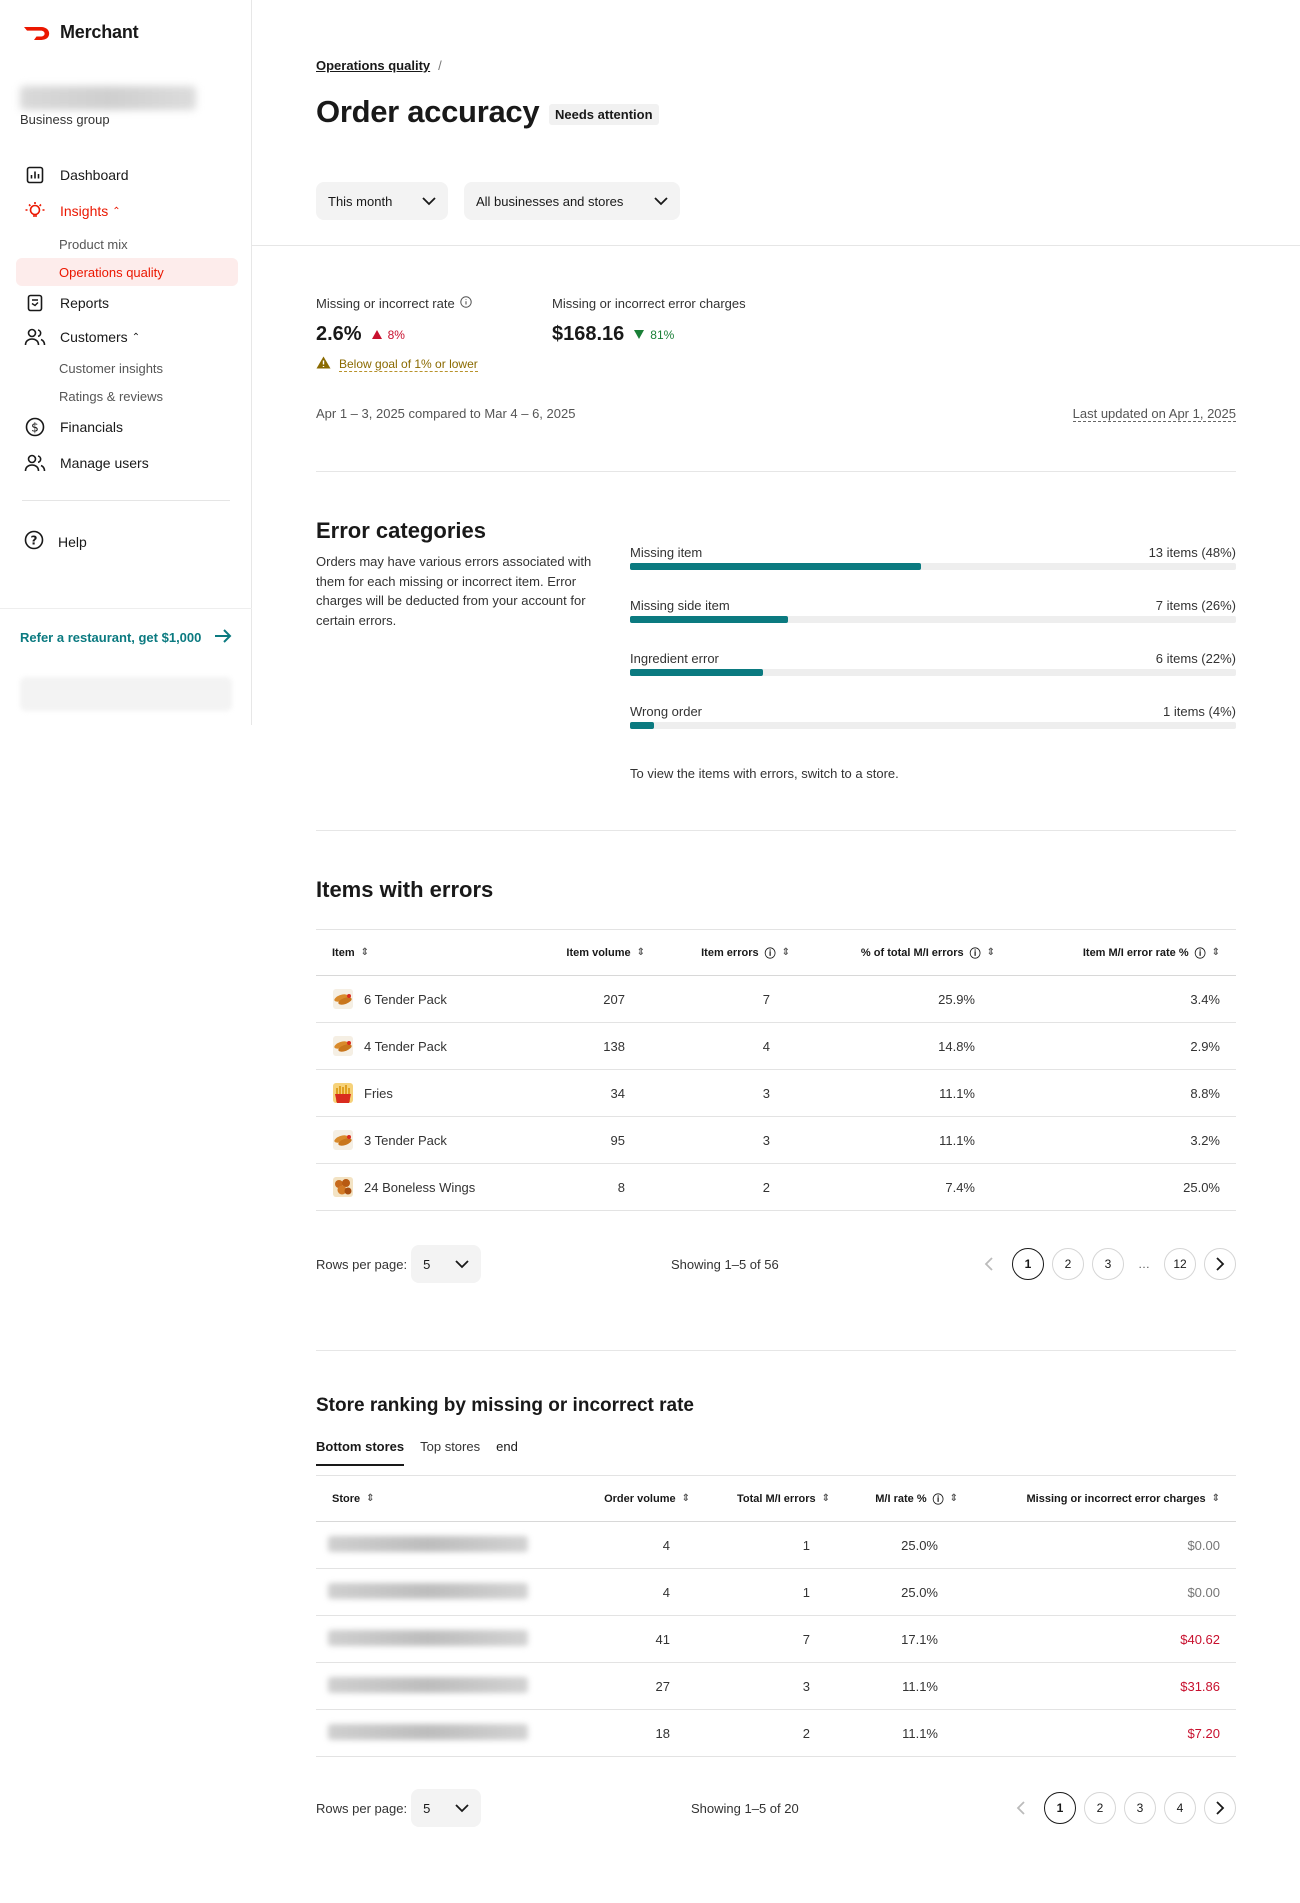 The image size is (1300, 1903). I want to click on item-cell-content: 6 Tender Pack, so click(426, 999).